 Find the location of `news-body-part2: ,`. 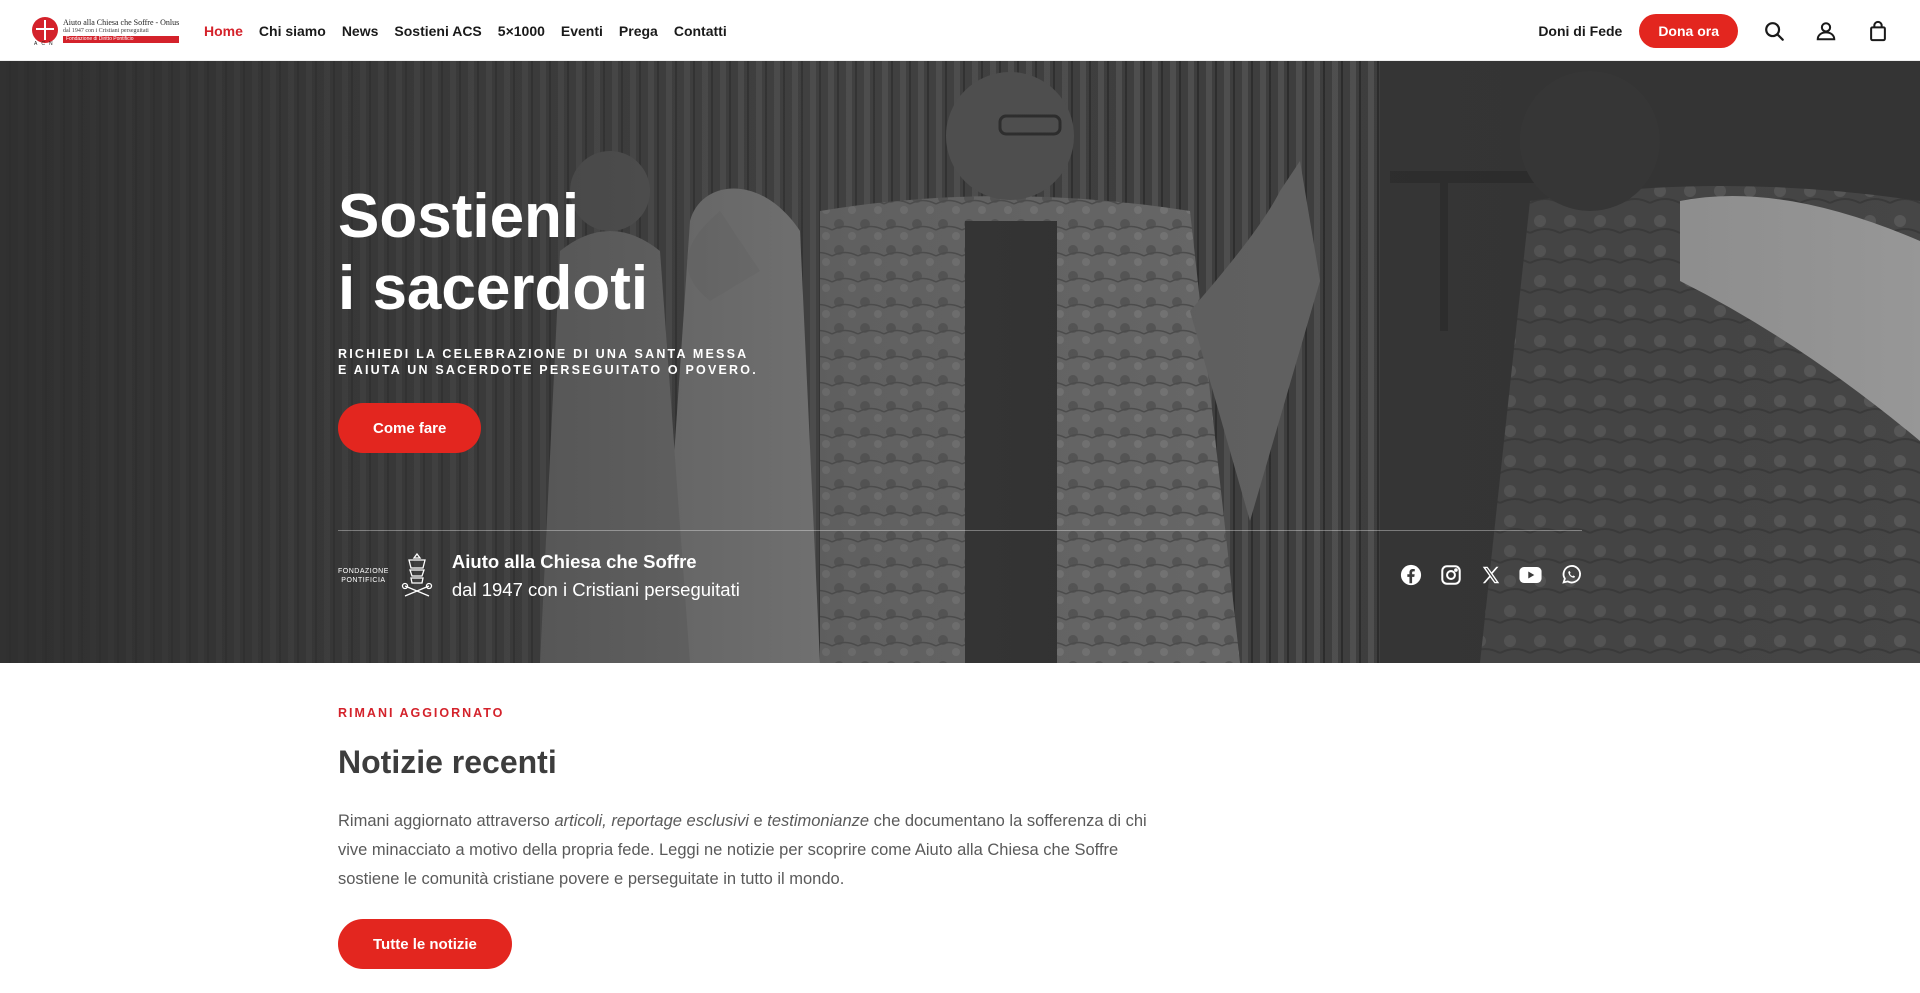

news-body-part2: , is located at coordinates (607, 821).